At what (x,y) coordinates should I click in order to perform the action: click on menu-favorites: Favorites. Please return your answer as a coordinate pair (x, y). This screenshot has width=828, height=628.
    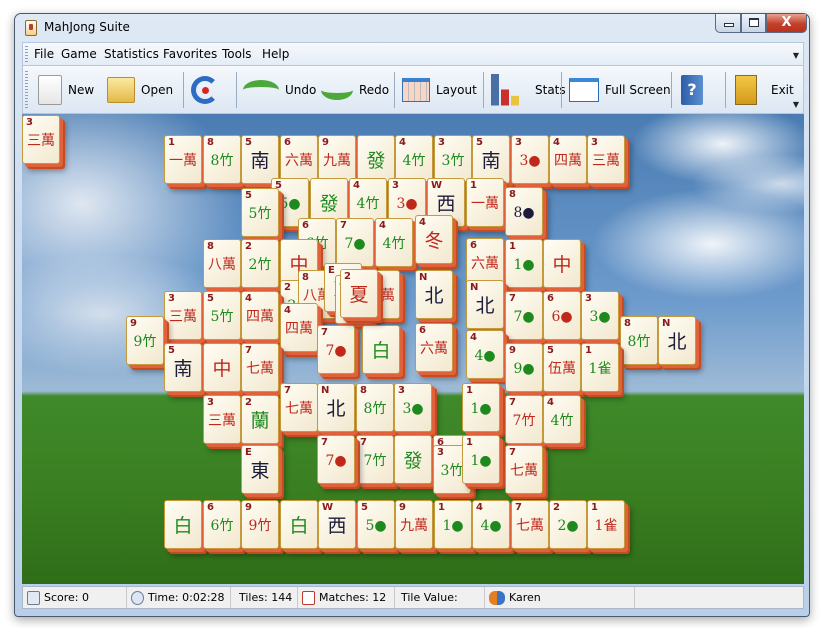
    Looking at the image, I should click on (190, 54).